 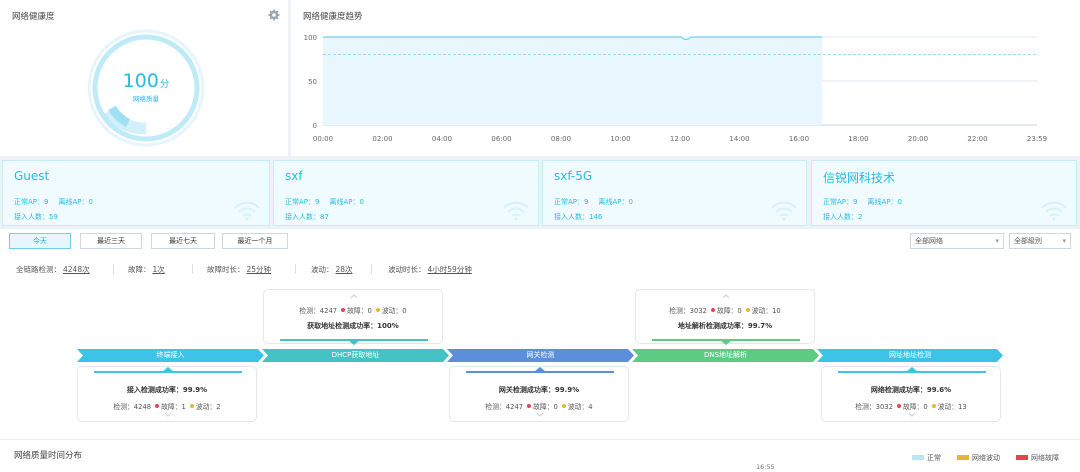 What do you see at coordinates (573, 176) in the screenshot?
I see `ssid-name: sxf-5G` at bounding box center [573, 176].